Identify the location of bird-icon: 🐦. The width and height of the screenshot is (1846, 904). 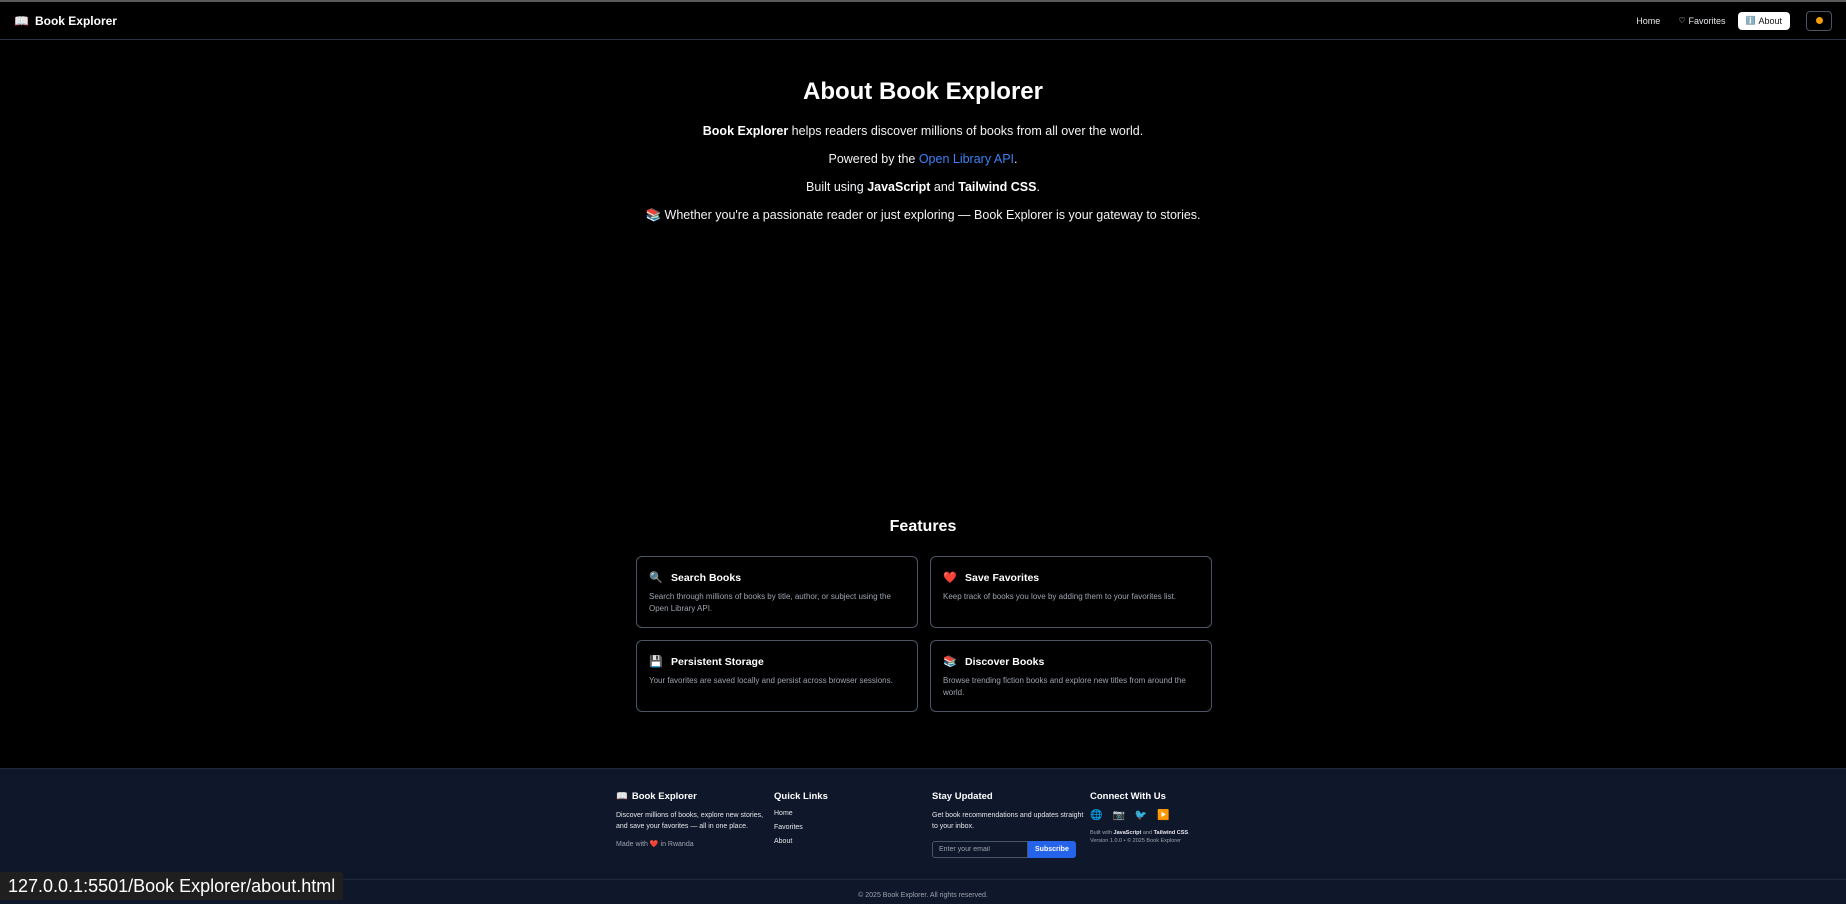
(1141, 815).